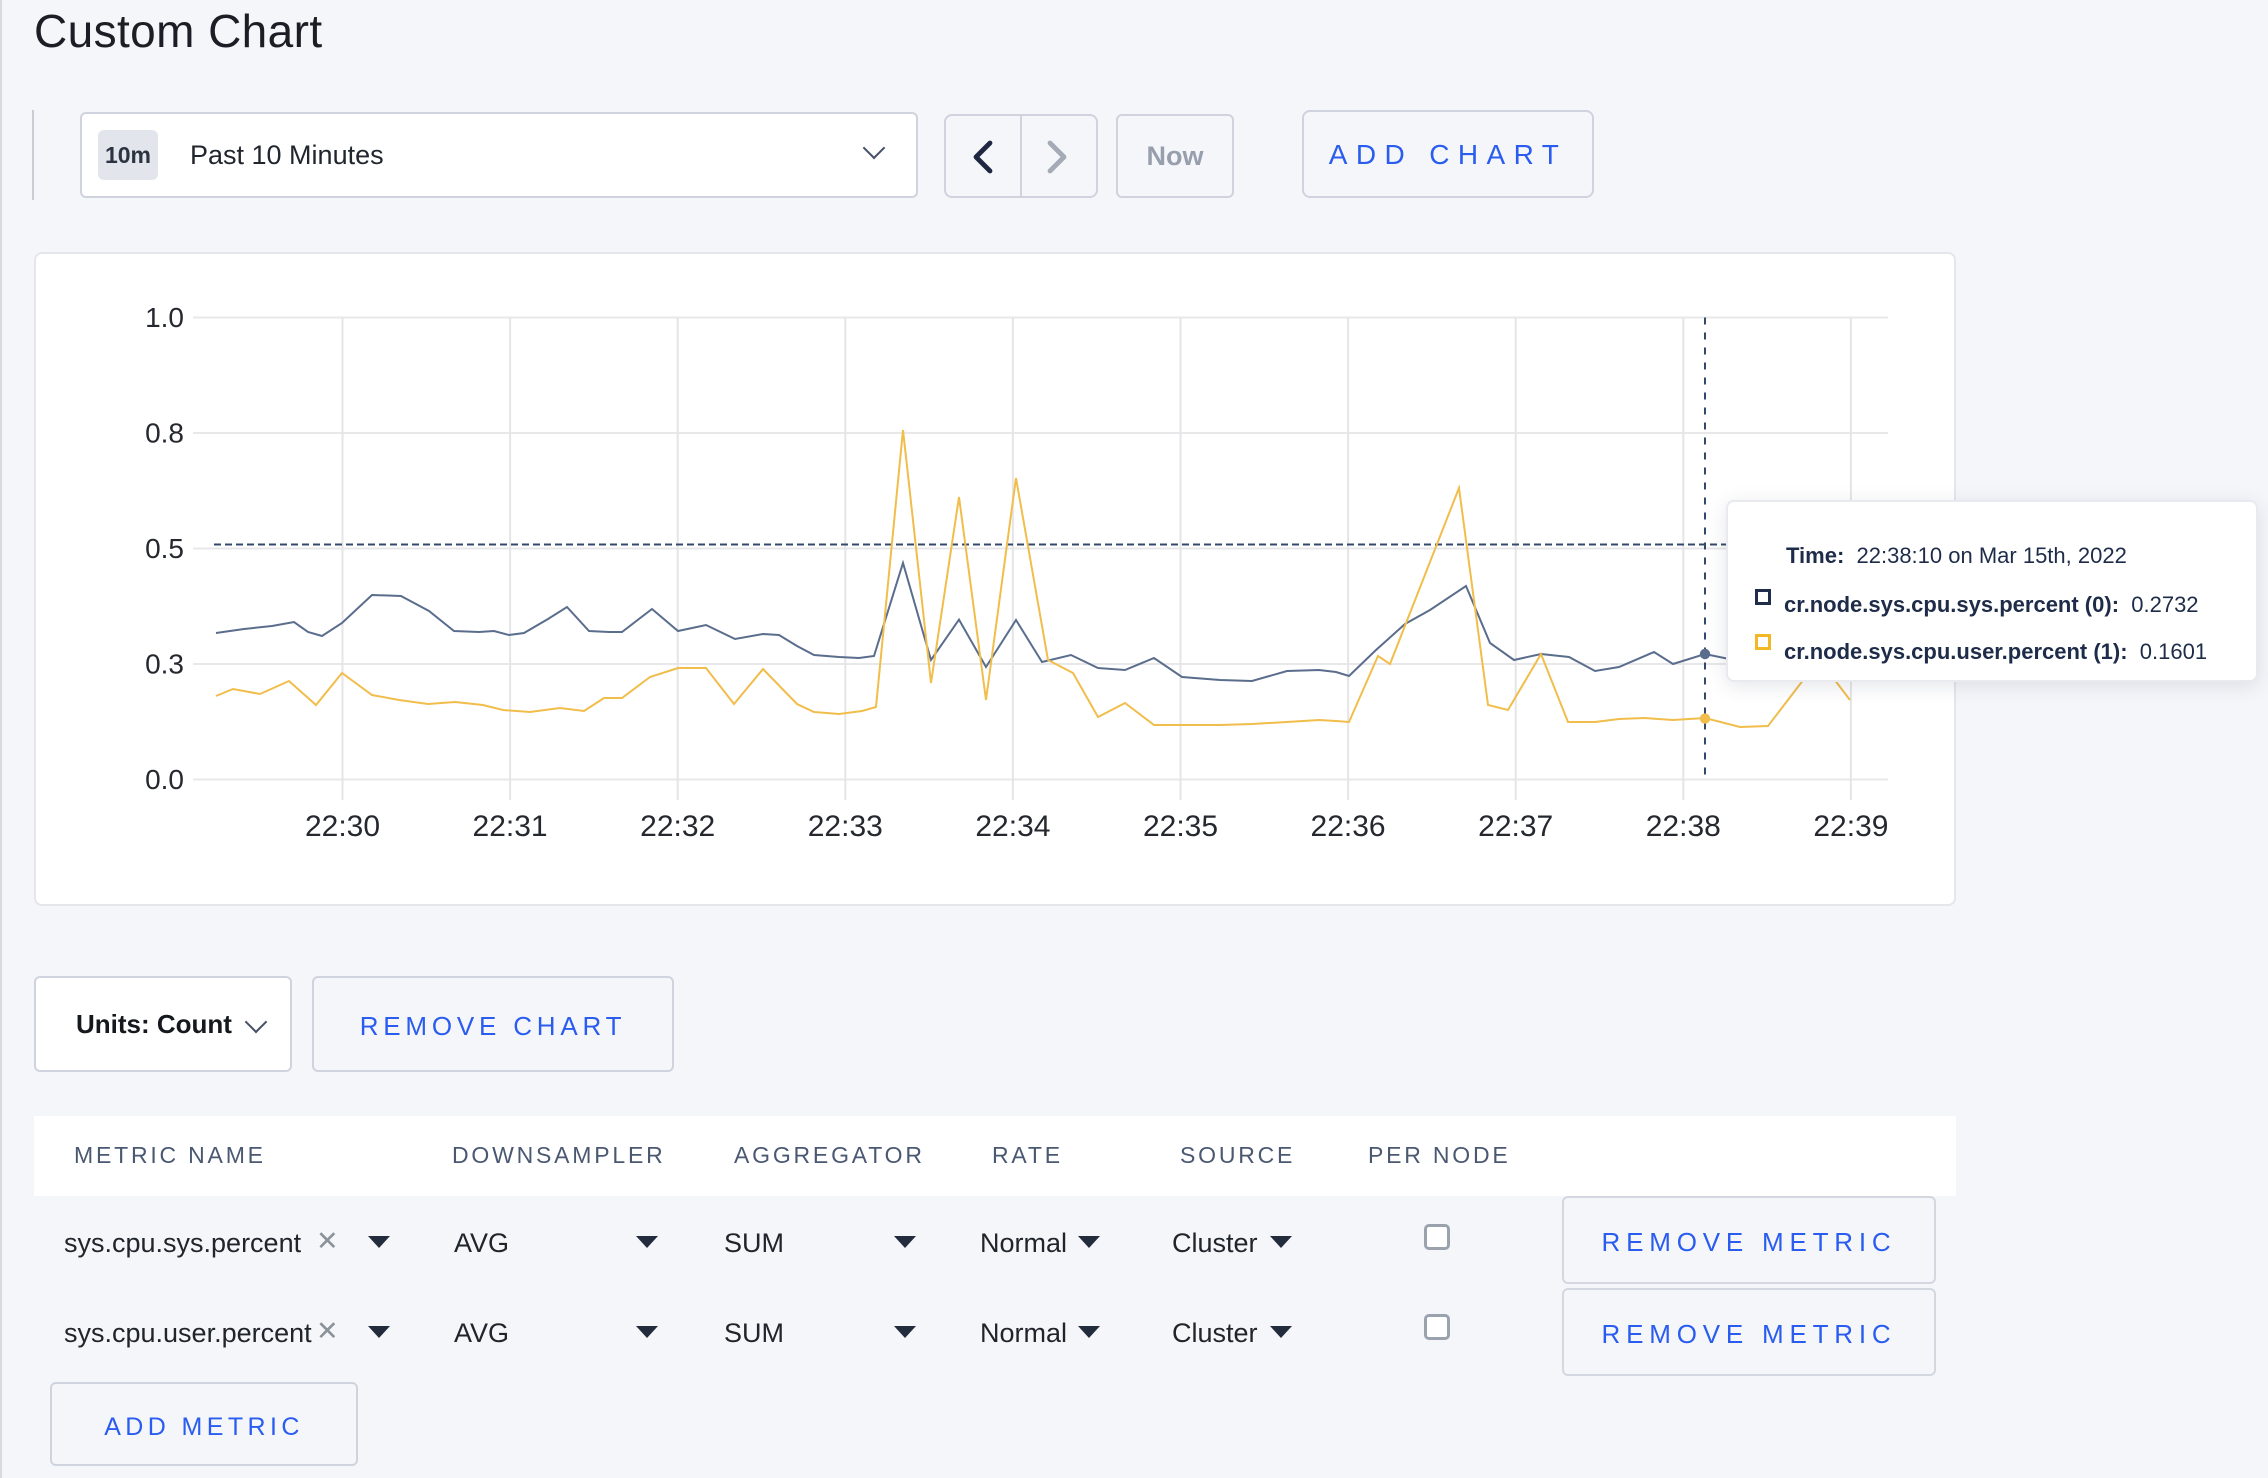 This screenshot has width=2268, height=1478. What do you see at coordinates (342, 826) in the screenshot?
I see `svg-text: 22:30` at bounding box center [342, 826].